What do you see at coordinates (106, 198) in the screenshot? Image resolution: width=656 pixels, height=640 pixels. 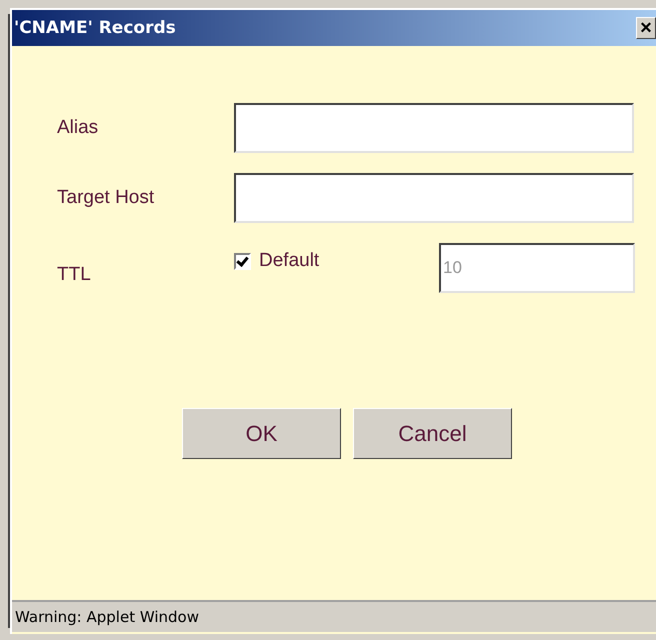 I see `field-label: Target Host` at bounding box center [106, 198].